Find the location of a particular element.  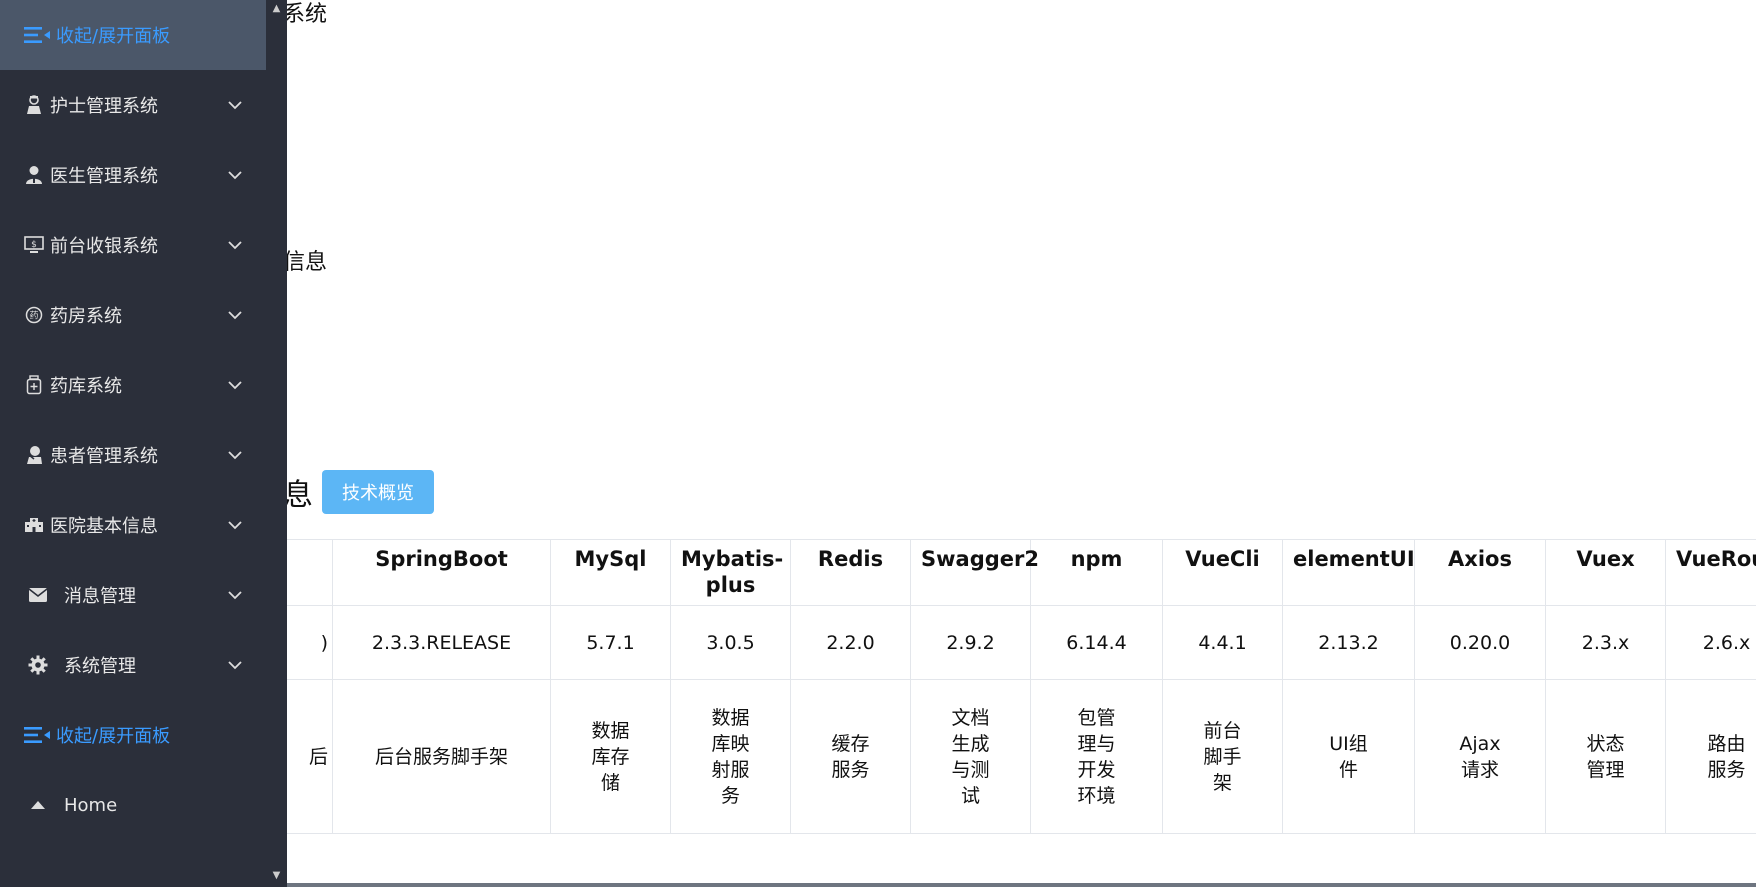

table-header-cell: Redis is located at coordinates (850, 572).